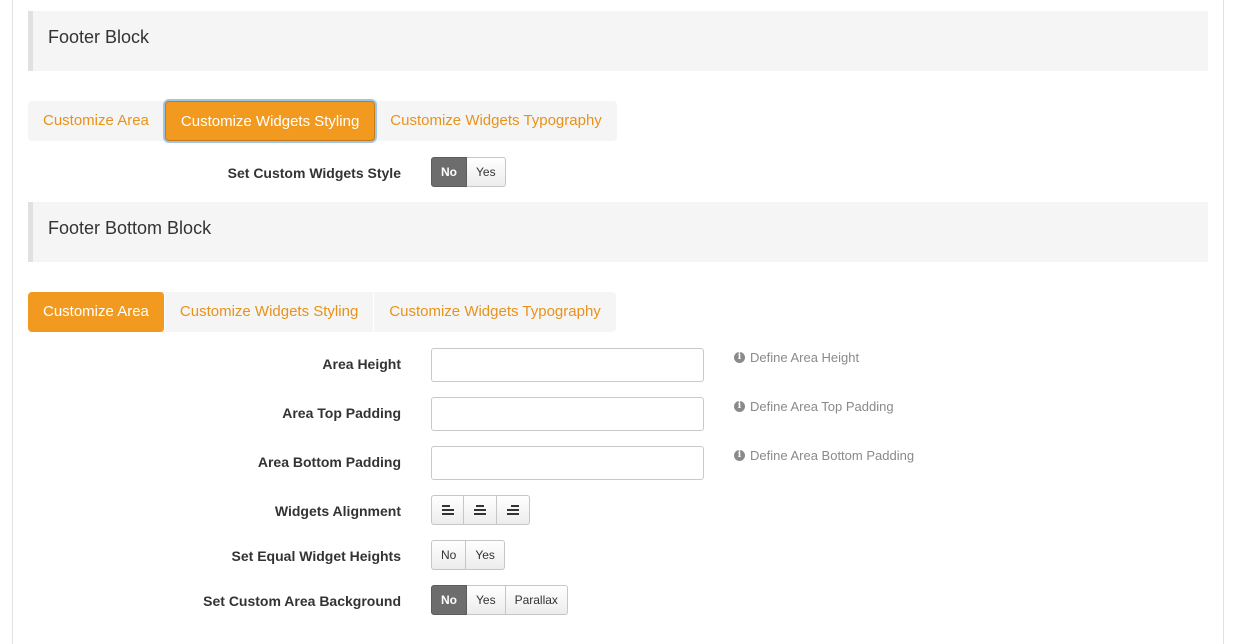 Image resolution: width=1260 pixels, height=644 pixels. I want to click on align-left-icon, so click(447, 510).